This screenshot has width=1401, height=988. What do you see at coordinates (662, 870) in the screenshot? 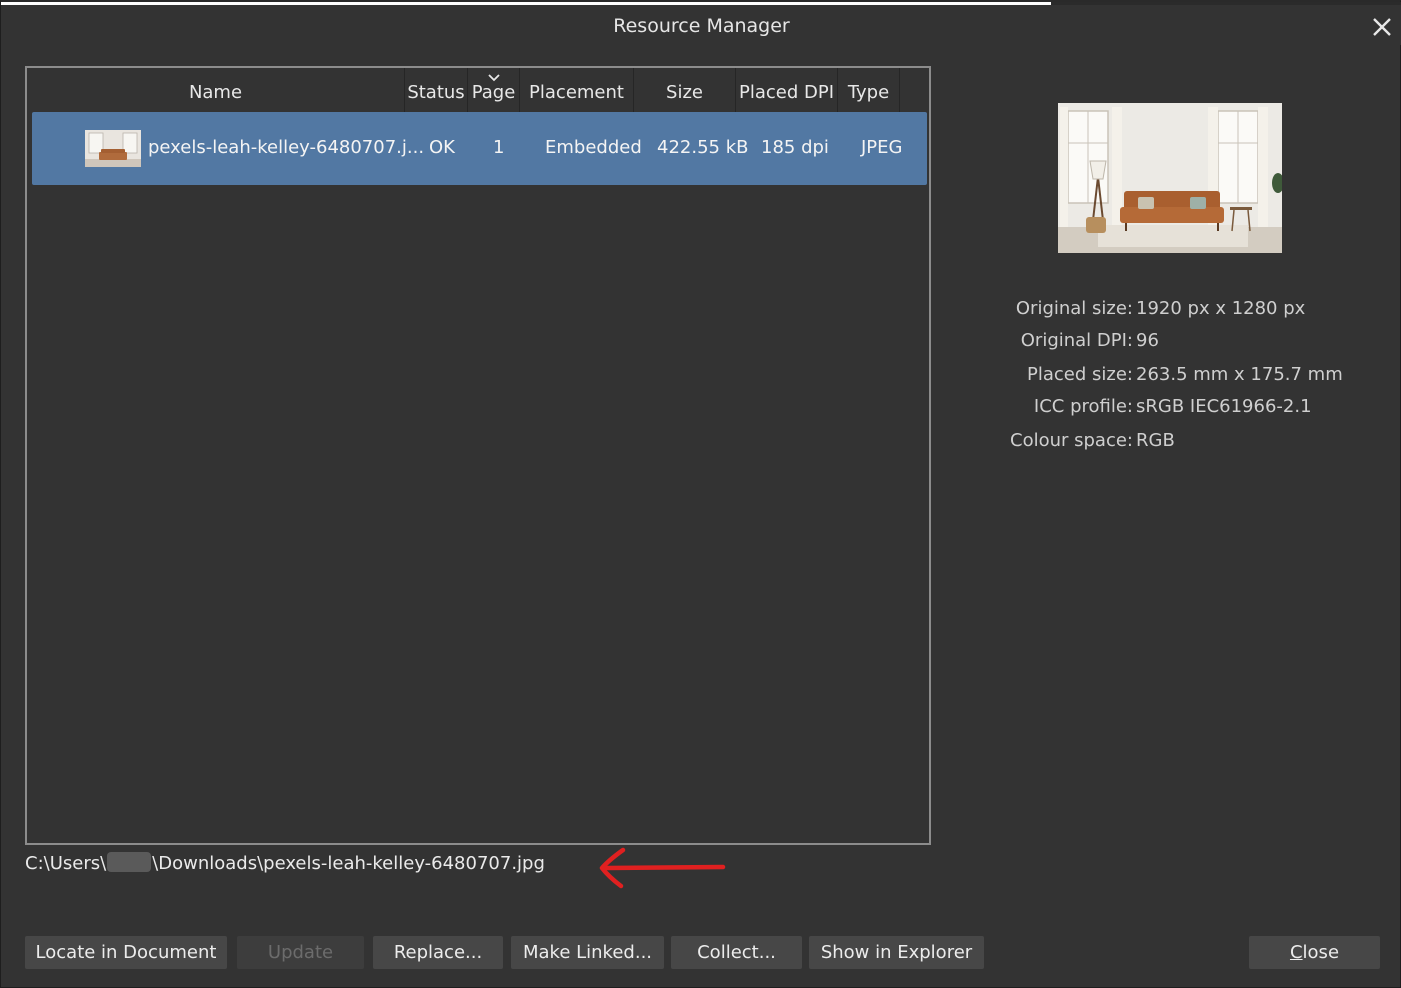
I see `red-arrow-annotation` at bounding box center [662, 870].